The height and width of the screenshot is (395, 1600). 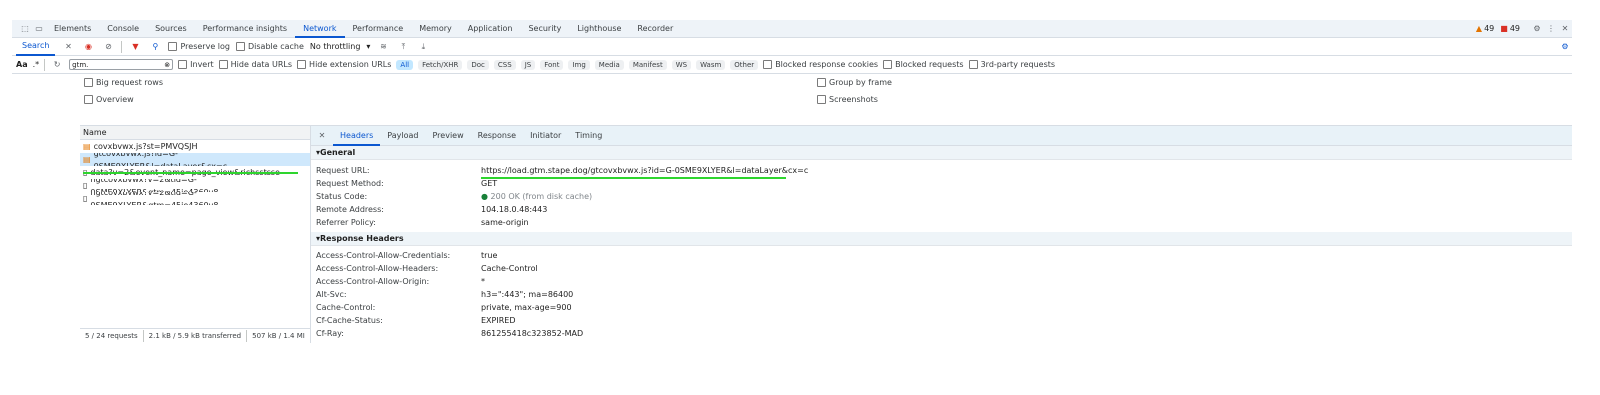 What do you see at coordinates (87, 146) in the screenshot?
I see `script-file-icon: ▤` at bounding box center [87, 146].